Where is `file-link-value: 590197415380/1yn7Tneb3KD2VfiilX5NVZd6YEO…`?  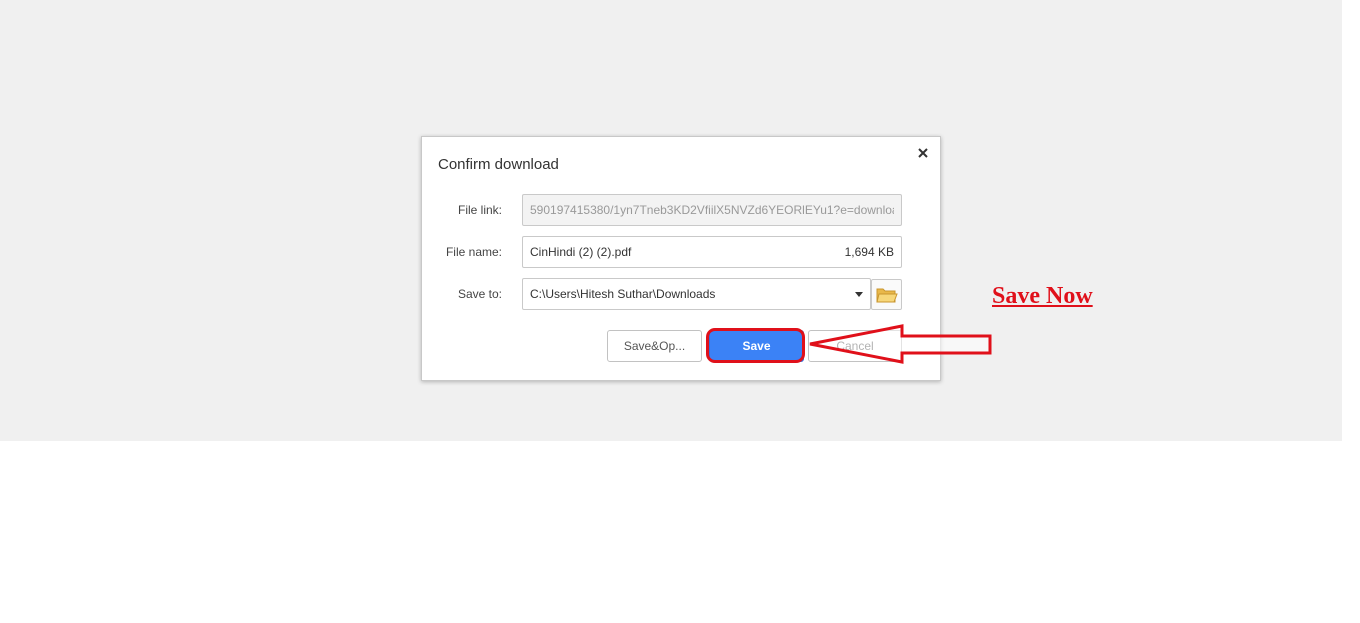 file-link-value: 590197415380/1yn7Tneb3KD2VfiilX5NVZd6YEO… is located at coordinates (712, 210).